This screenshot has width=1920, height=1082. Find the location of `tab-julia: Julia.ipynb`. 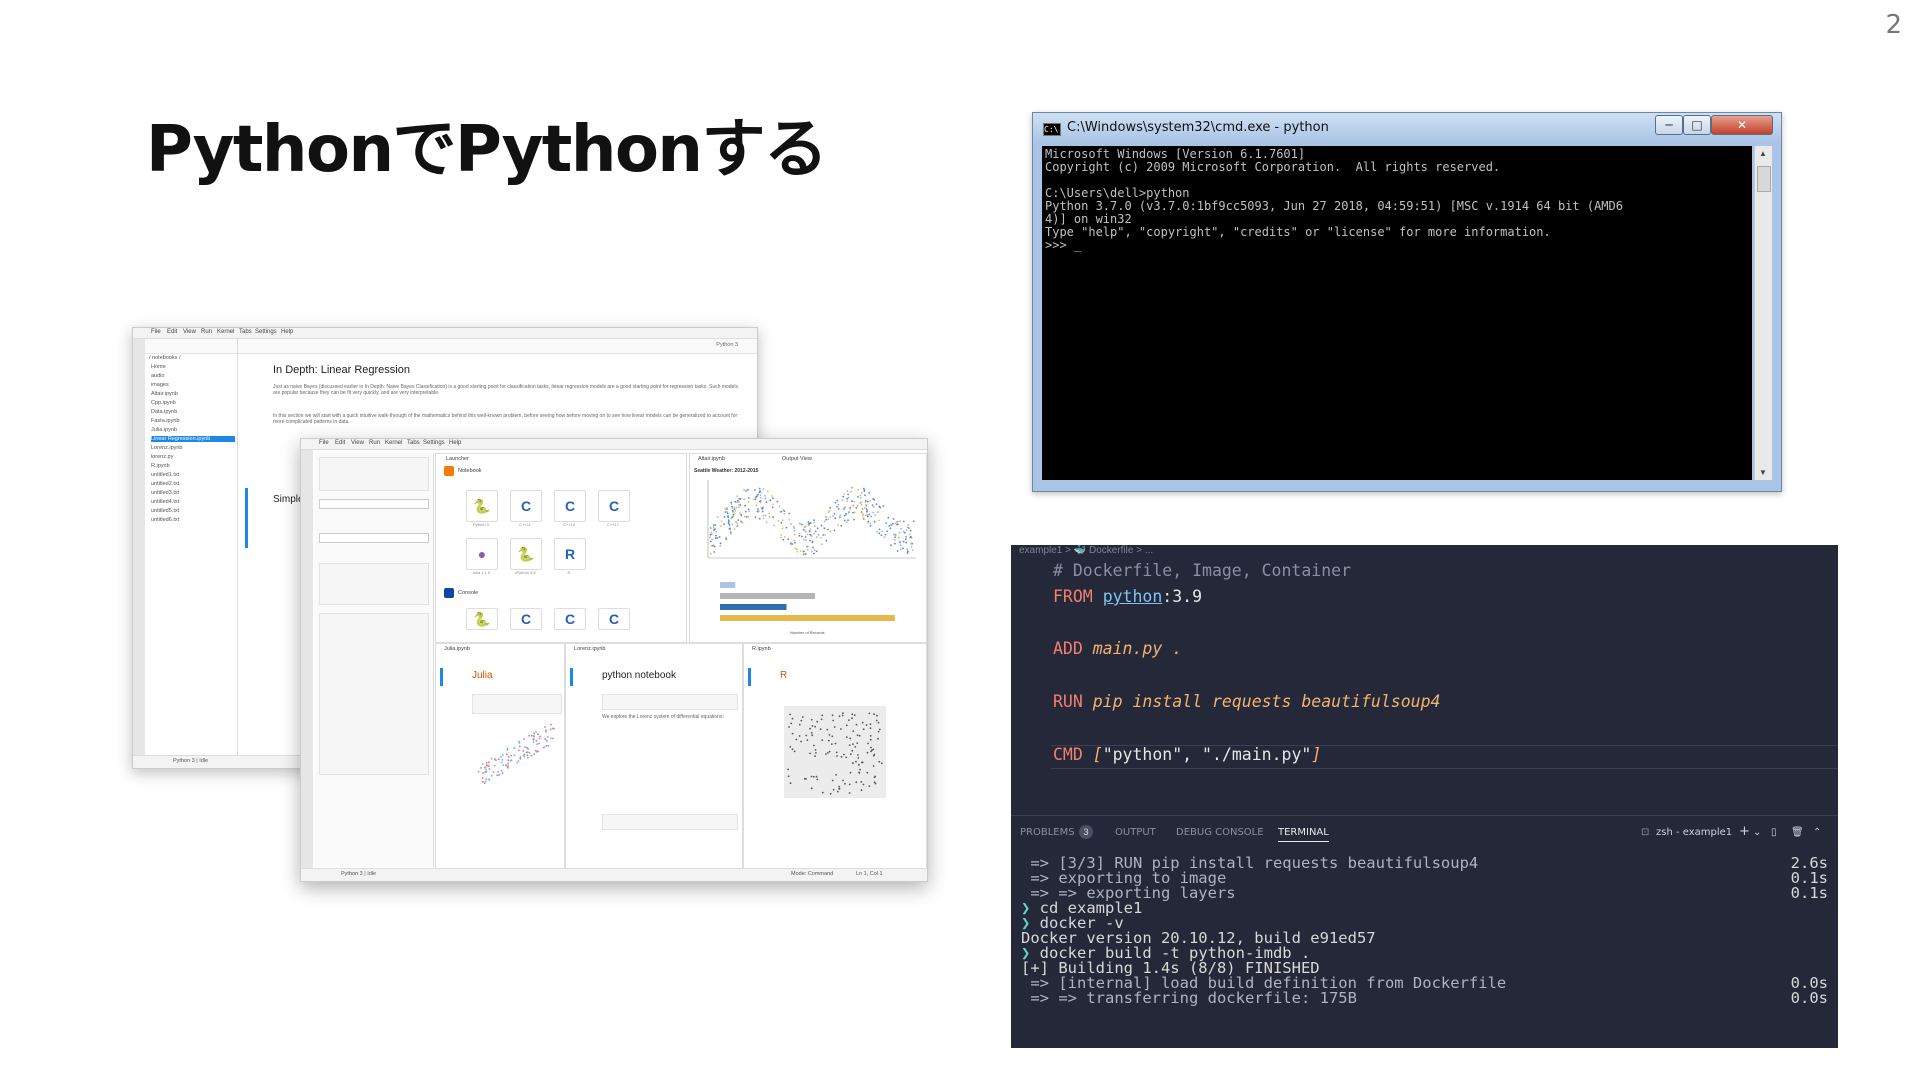

tab-julia: Julia.ipynb is located at coordinates (457, 649).